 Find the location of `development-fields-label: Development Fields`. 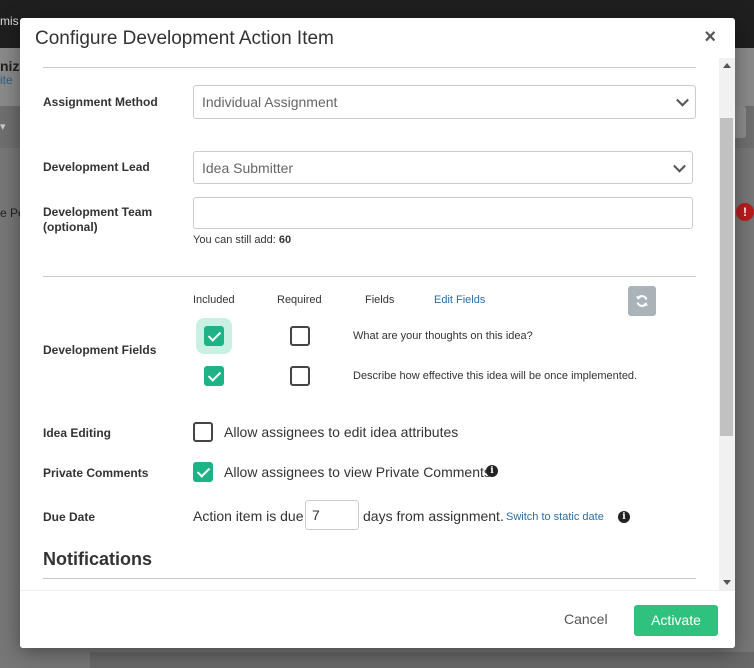

development-fields-label: Development Fields is located at coordinates (100, 350).